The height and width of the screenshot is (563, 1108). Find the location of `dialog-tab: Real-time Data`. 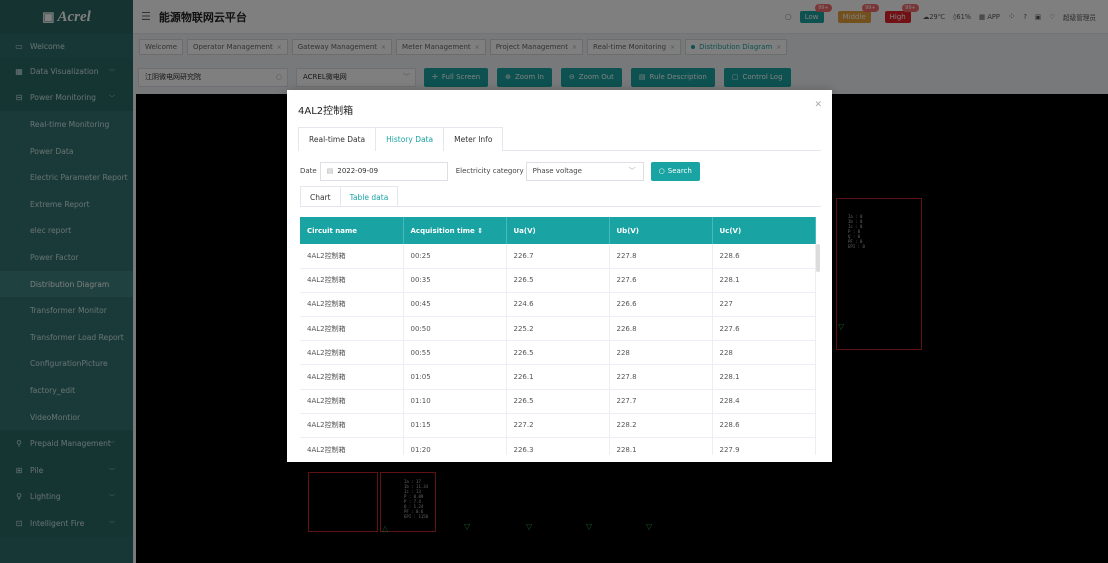

dialog-tab: Real-time Data is located at coordinates (337, 139).